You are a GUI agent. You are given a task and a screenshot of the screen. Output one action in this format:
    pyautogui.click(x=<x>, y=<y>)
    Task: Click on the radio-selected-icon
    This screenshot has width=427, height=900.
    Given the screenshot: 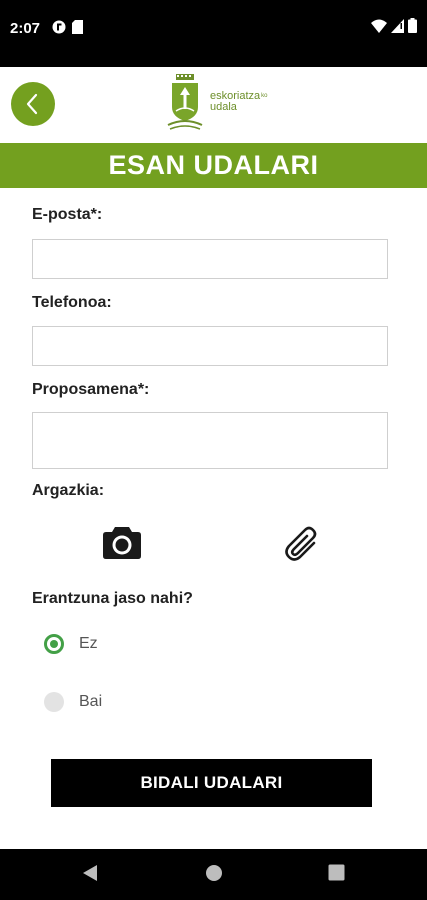 What is the action you would take?
    pyautogui.click(x=54, y=644)
    